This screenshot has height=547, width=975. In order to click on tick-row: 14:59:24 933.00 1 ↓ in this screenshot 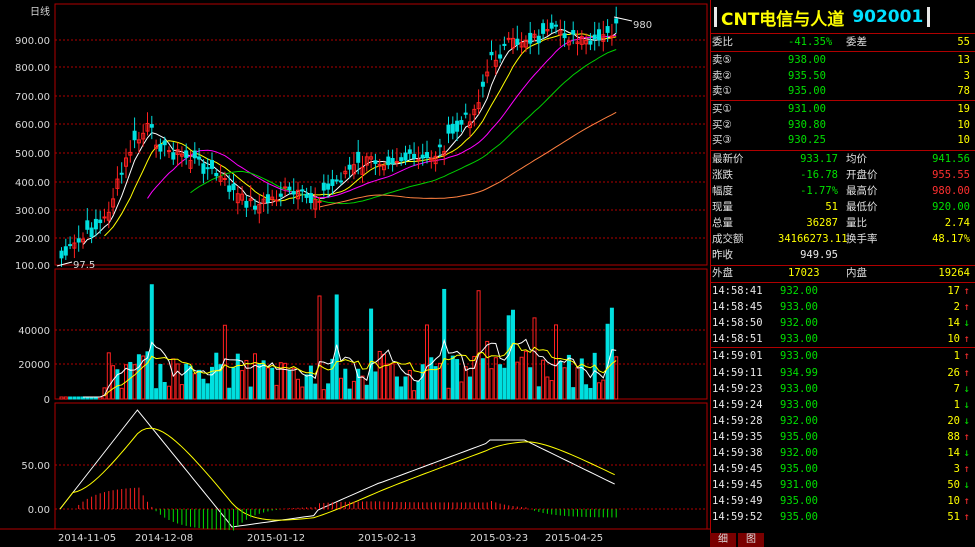, I will do `click(842, 405)`.